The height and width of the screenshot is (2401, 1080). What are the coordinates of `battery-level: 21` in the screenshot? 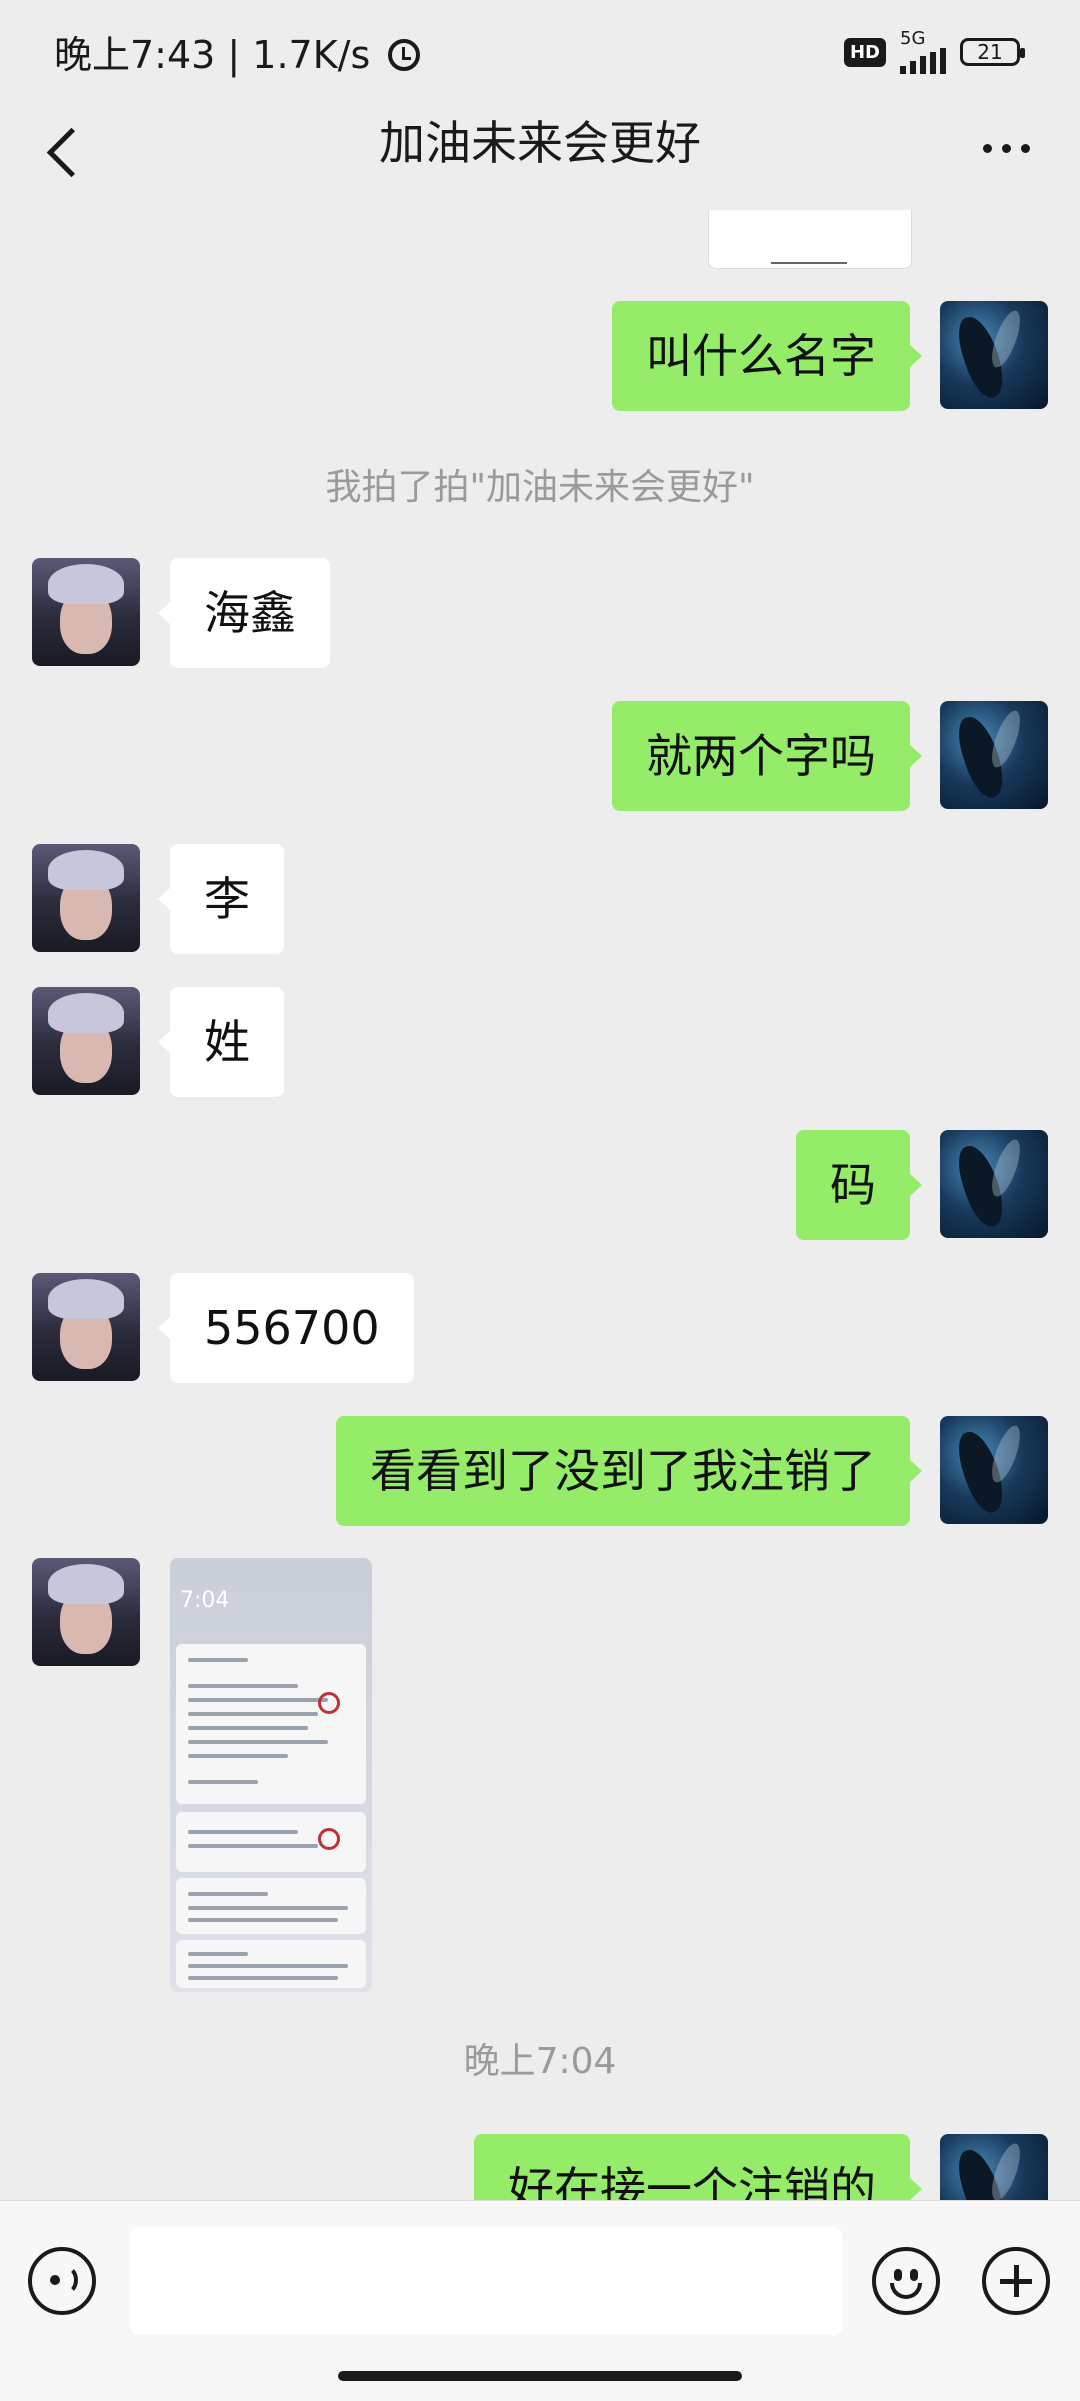 It's located at (990, 52).